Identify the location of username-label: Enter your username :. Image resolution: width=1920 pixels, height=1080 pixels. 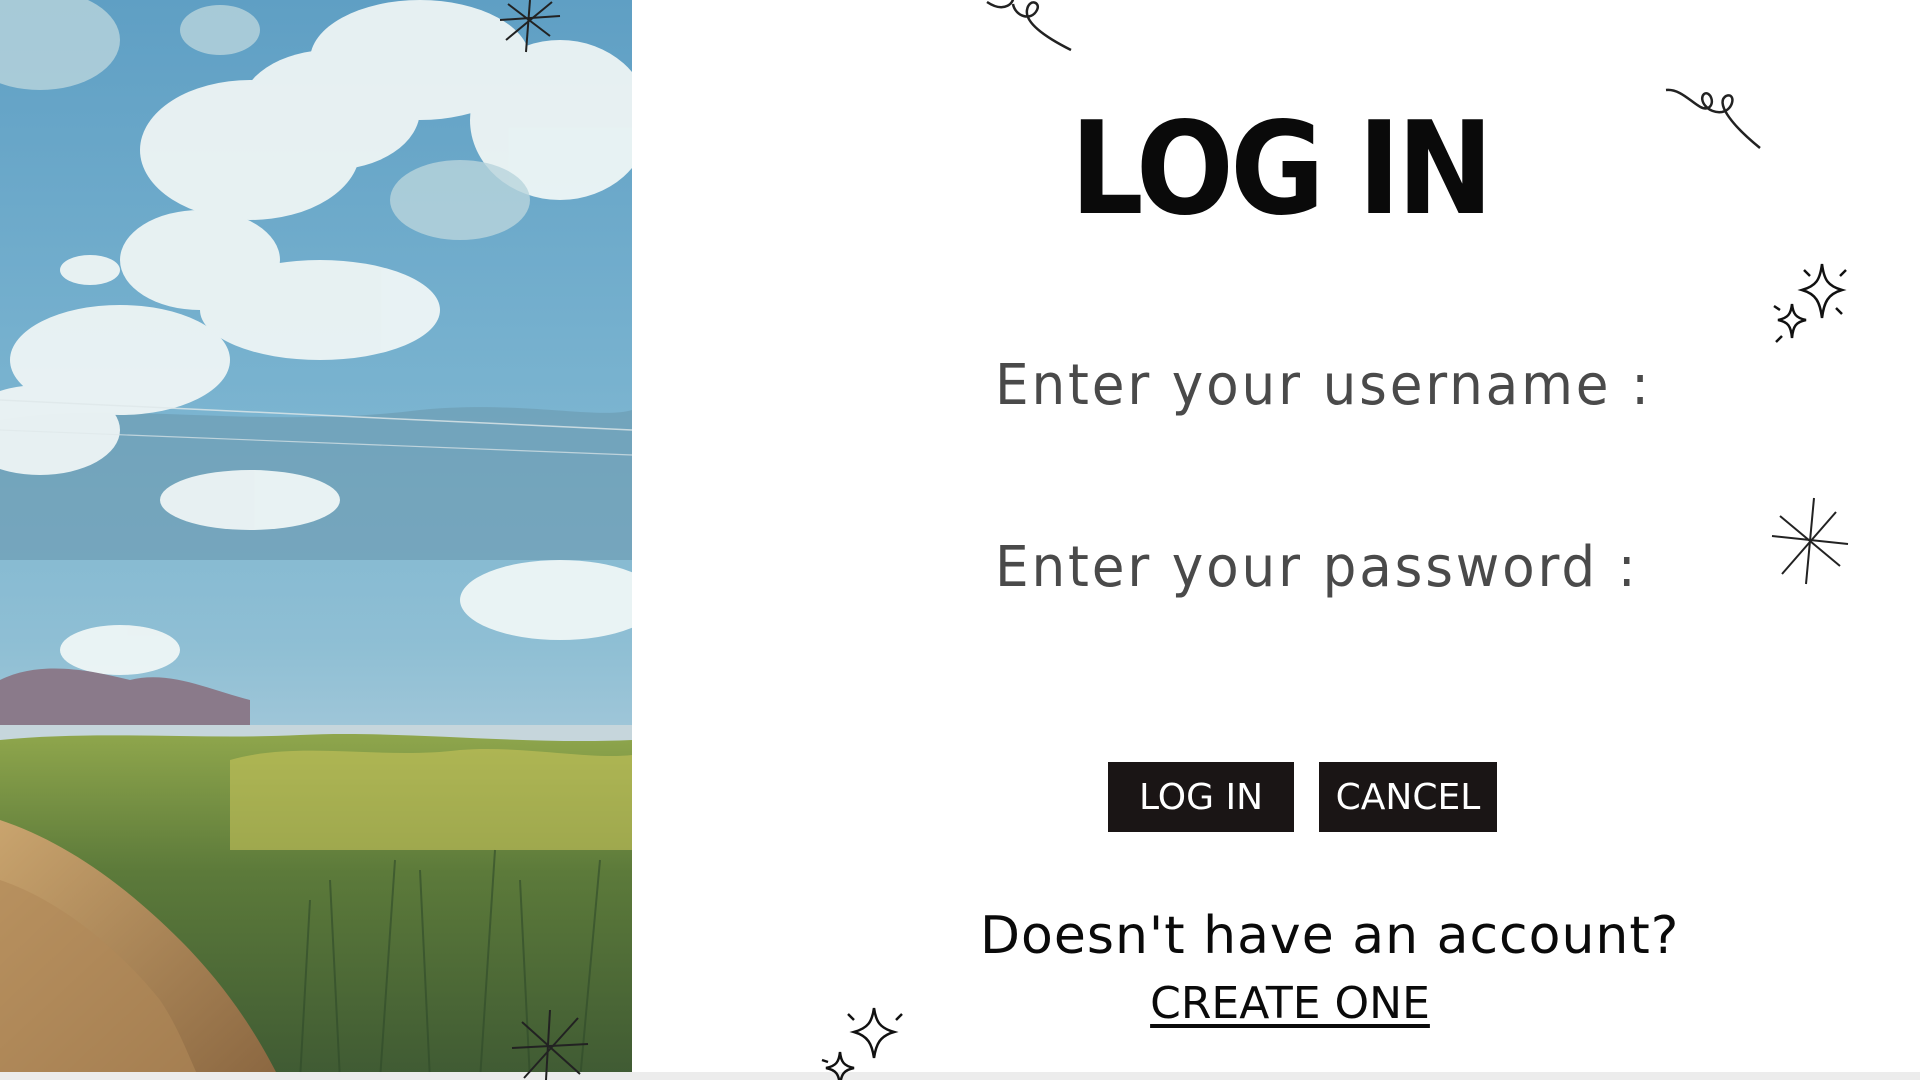
(1323, 385).